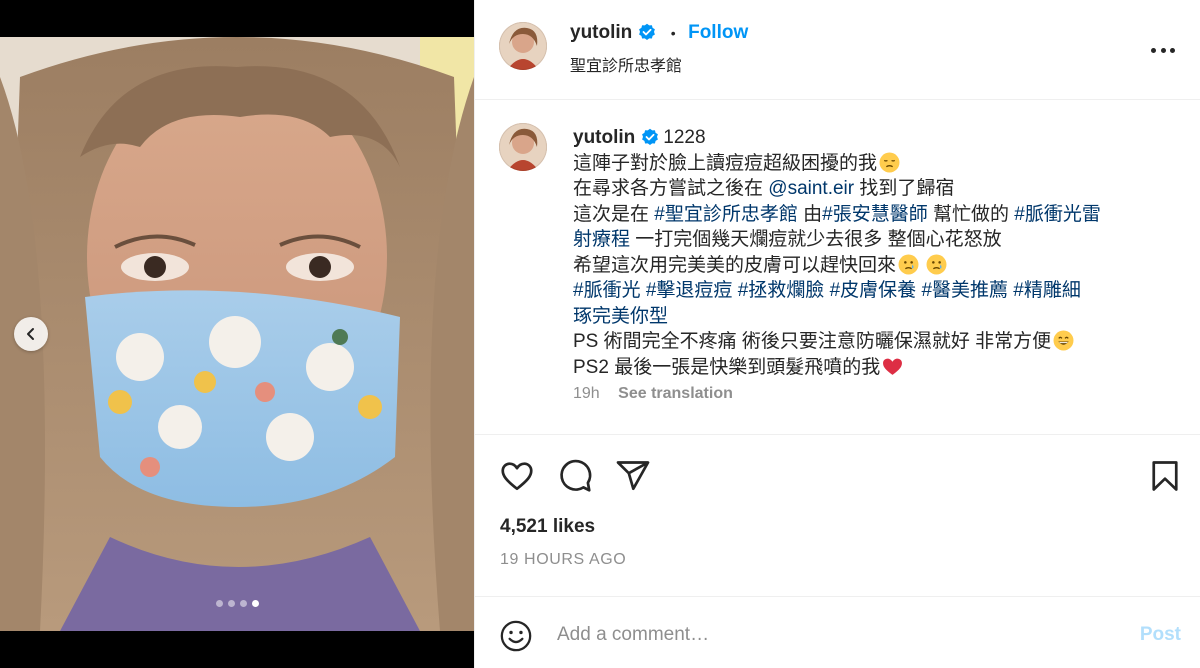  What do you see at coordinates (837, 475) in the screenshot?
I see `action-bar` at bounding box center [837, 475].